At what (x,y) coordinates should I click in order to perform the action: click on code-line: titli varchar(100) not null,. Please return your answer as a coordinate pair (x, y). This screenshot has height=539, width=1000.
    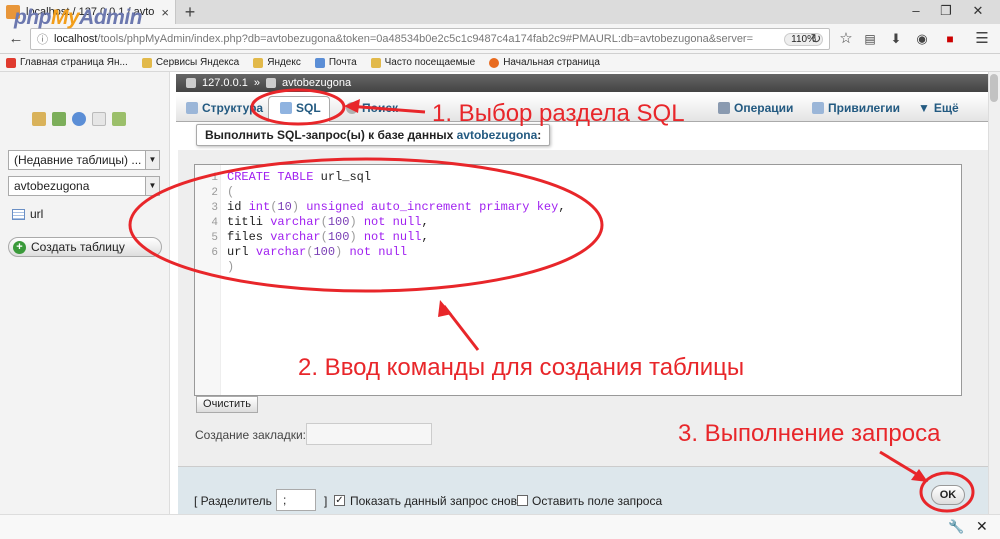
    Looking at the image, I should click on (328, 222).